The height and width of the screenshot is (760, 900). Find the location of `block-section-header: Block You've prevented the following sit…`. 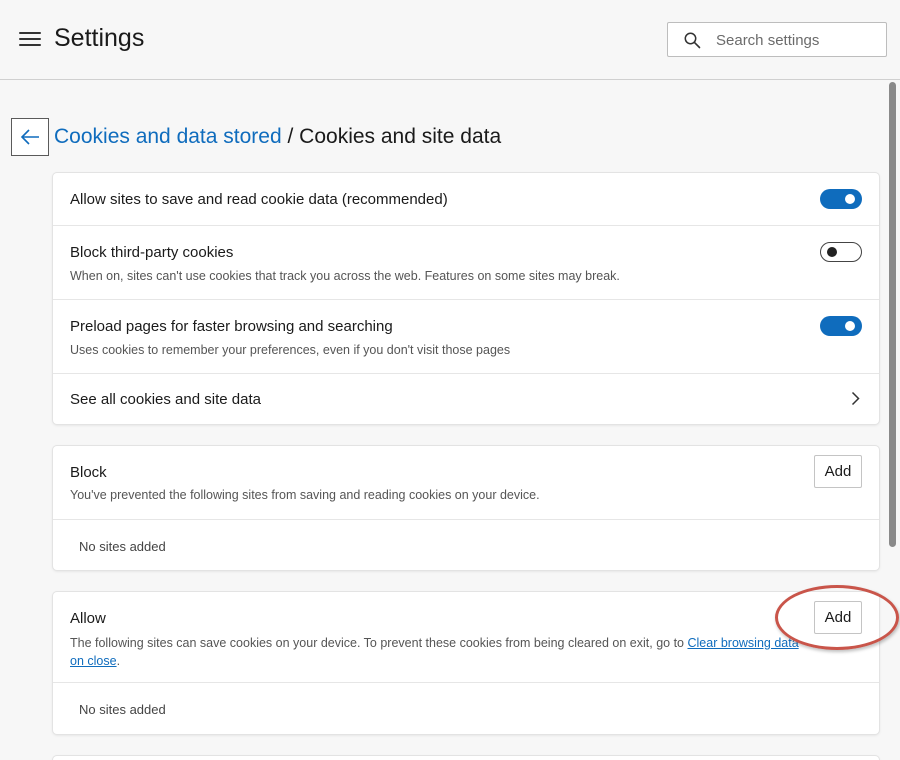

block-section-header: Block You've prevented the following sit… is located at coordinates (466, 482).